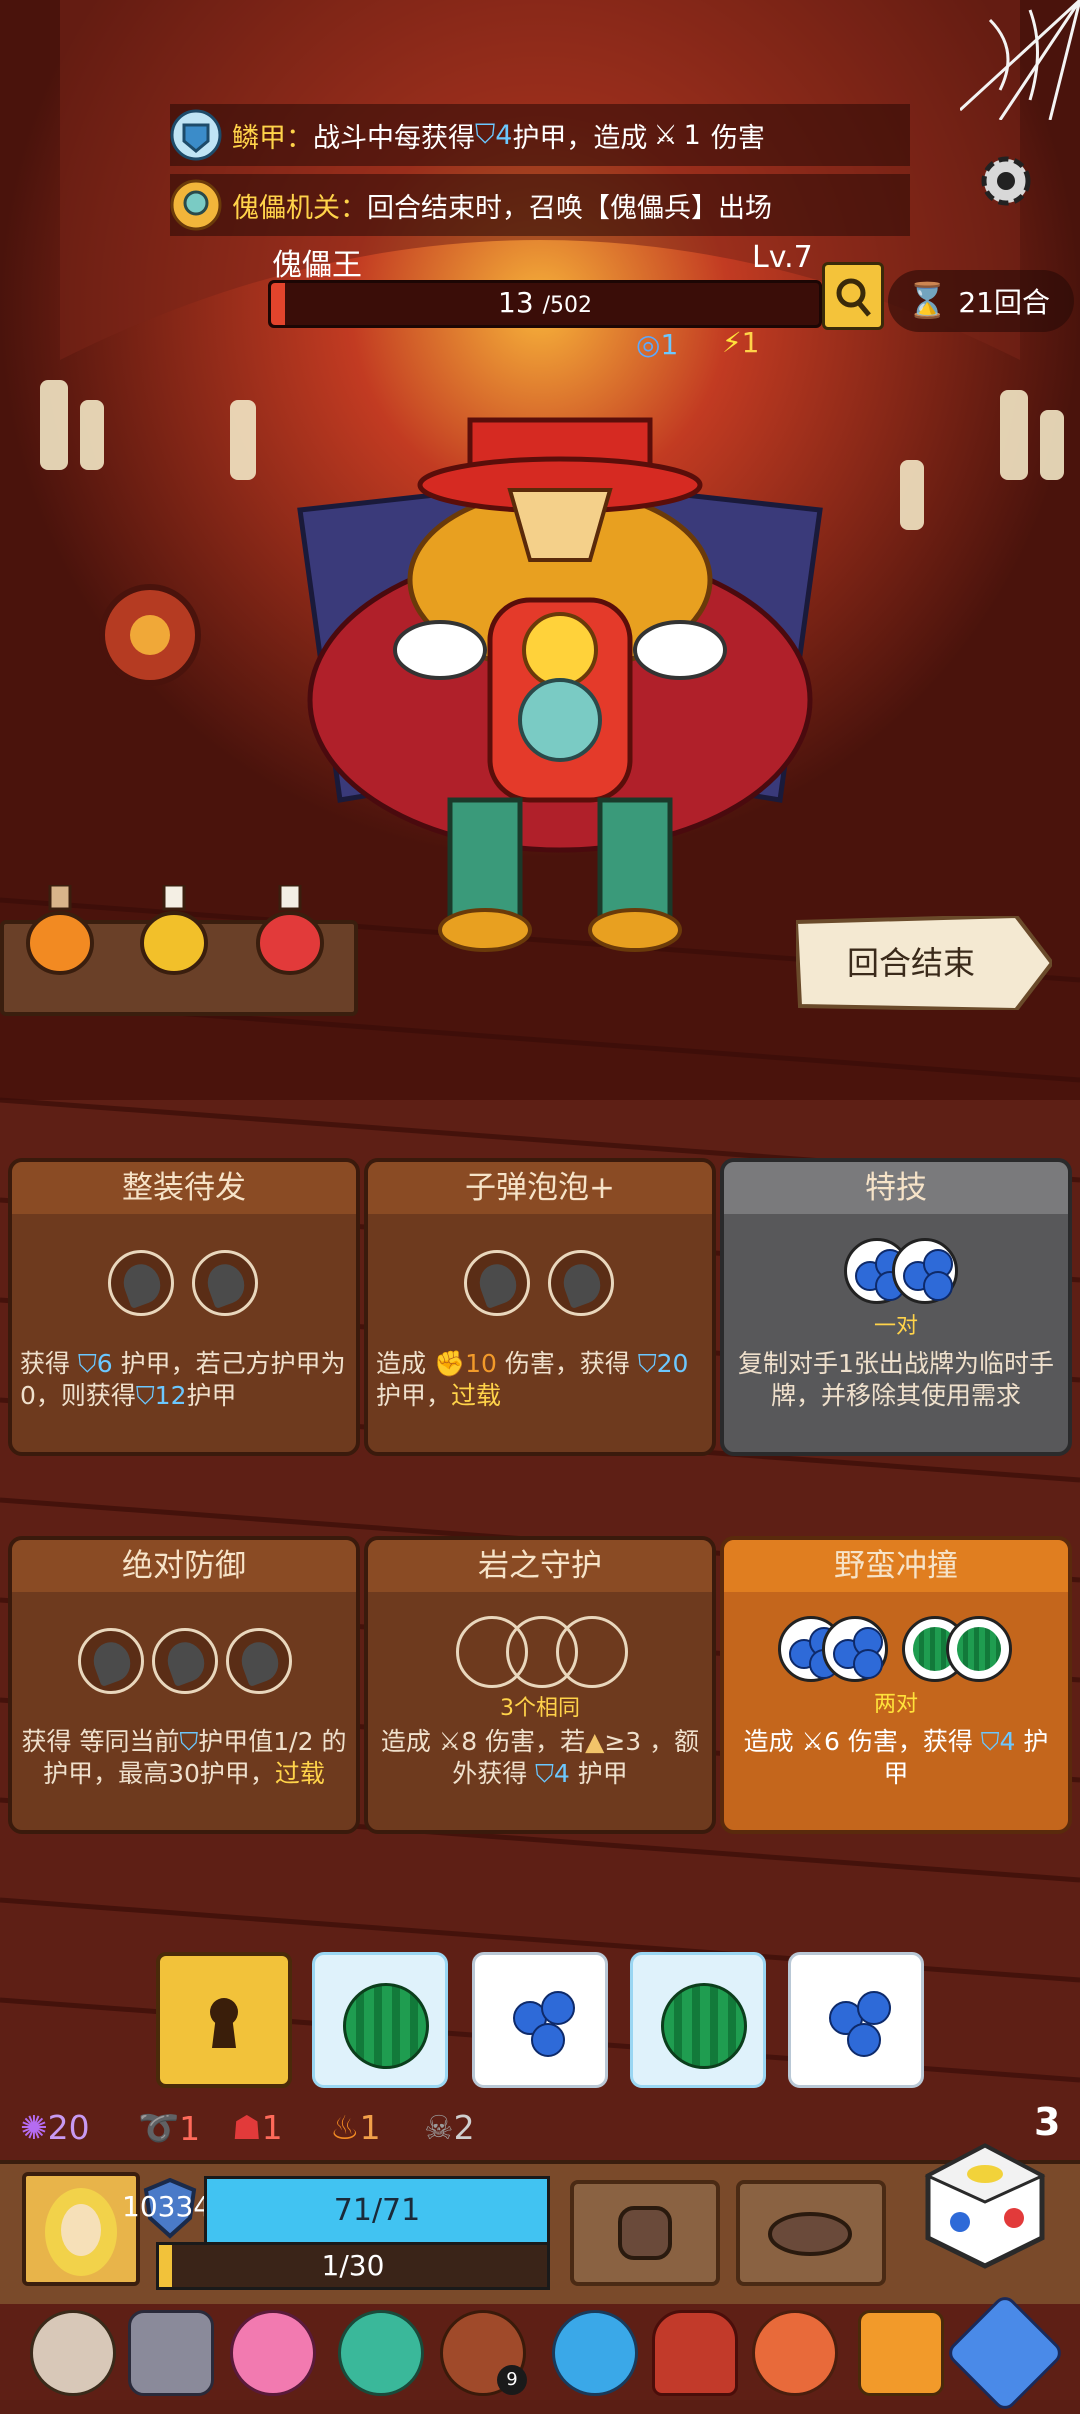 The height and width of the screenshot is (2414, 1080). I want to click on card-description: 复制对手1张出战牌为临时手牌，并移除其使用需求, so click(896, 1379).